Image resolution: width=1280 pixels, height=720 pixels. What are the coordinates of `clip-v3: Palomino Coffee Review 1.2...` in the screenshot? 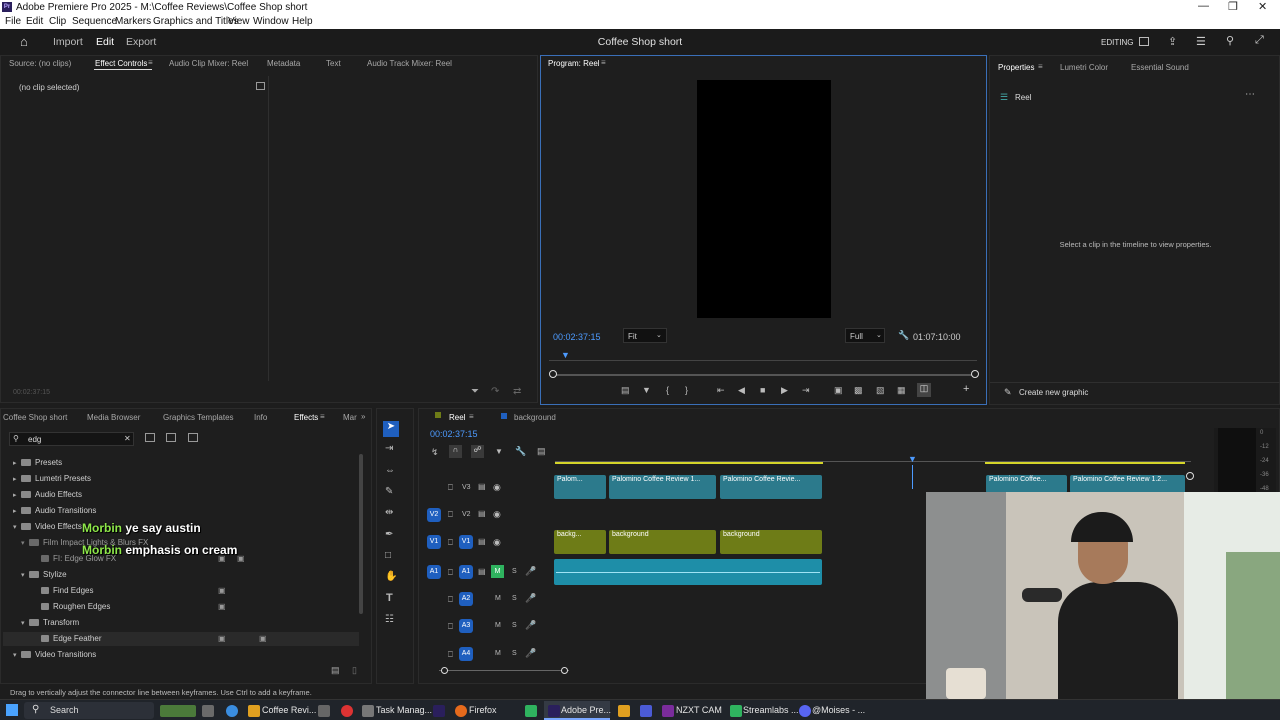 It's located at (1127, 484).